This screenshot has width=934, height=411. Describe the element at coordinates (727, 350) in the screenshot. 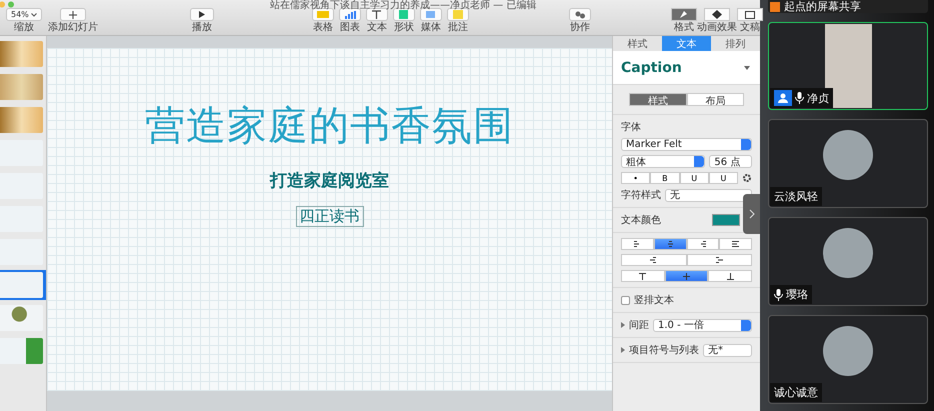

I see `bullets-select: 无*` at that location.